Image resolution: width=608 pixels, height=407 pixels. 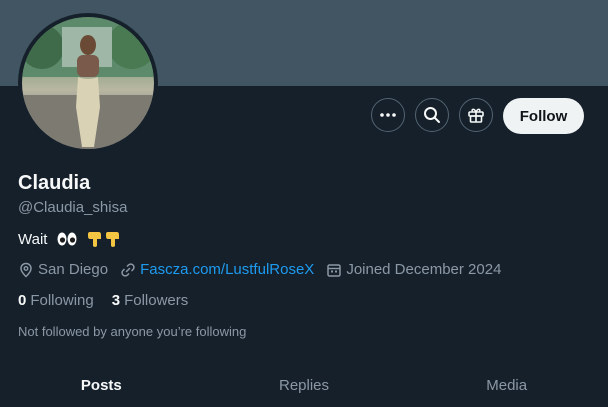 I want to click on tab-posts: Posts, so click(x=101, y=384).